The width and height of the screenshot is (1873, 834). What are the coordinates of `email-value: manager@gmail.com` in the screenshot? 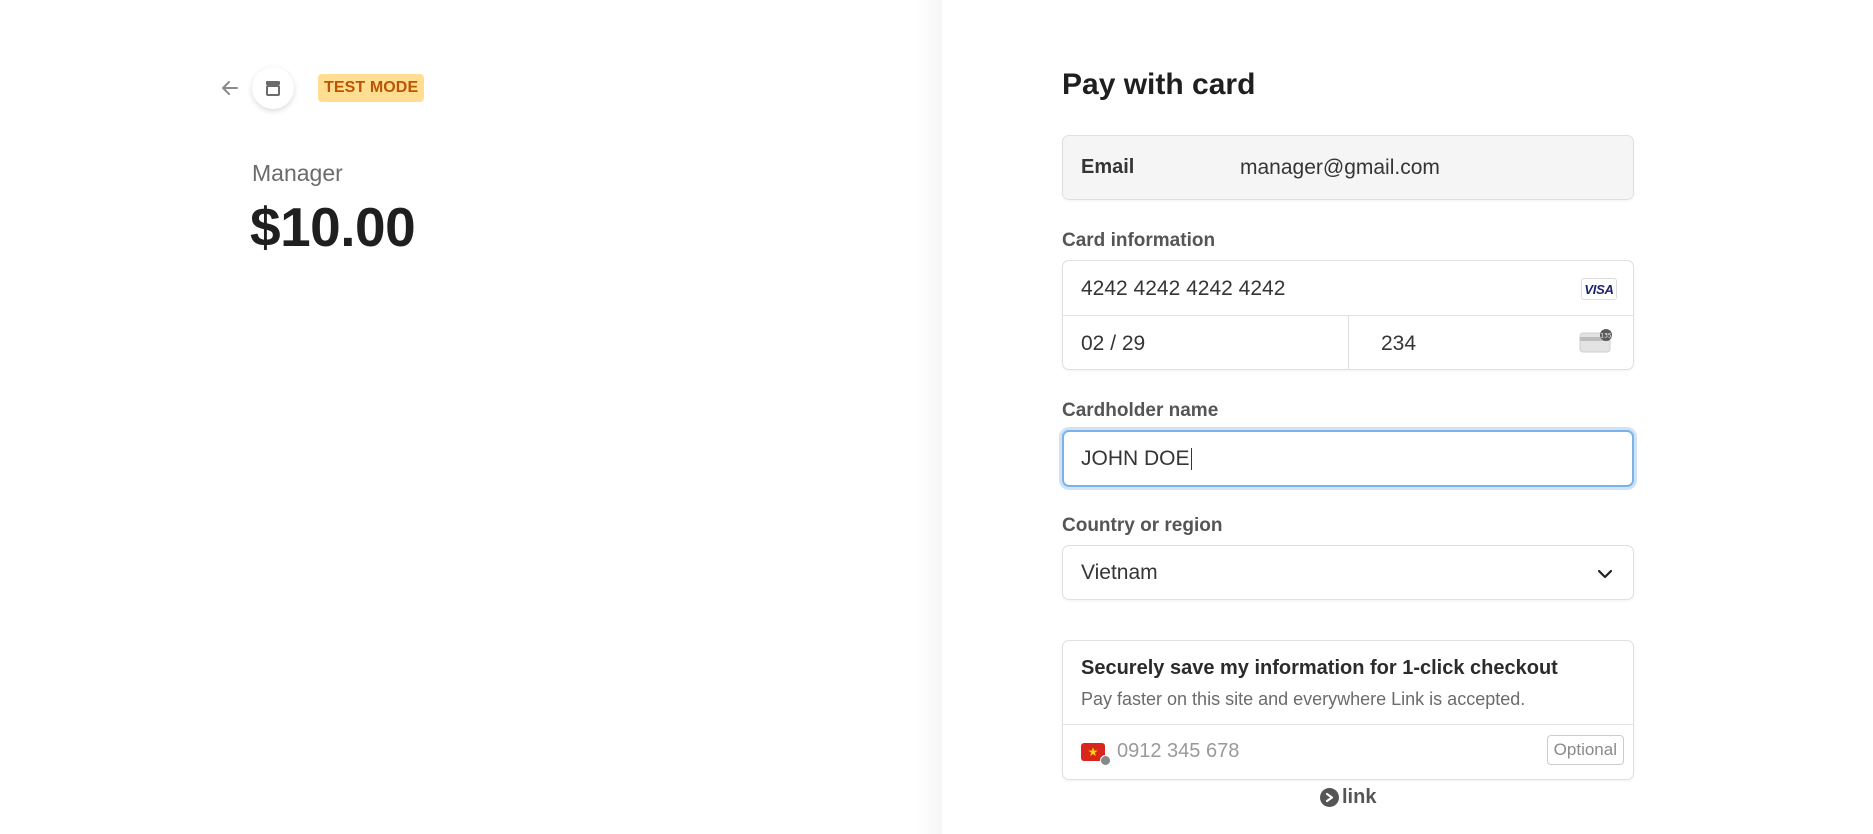 It's located at (1340, 167).